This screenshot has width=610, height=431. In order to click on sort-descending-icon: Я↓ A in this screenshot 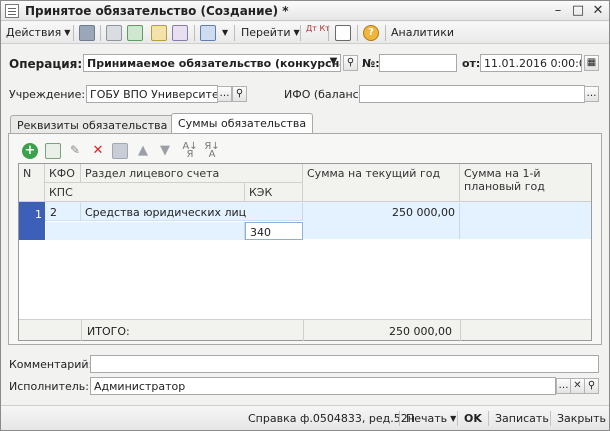, I will do `click(212, 151)`.